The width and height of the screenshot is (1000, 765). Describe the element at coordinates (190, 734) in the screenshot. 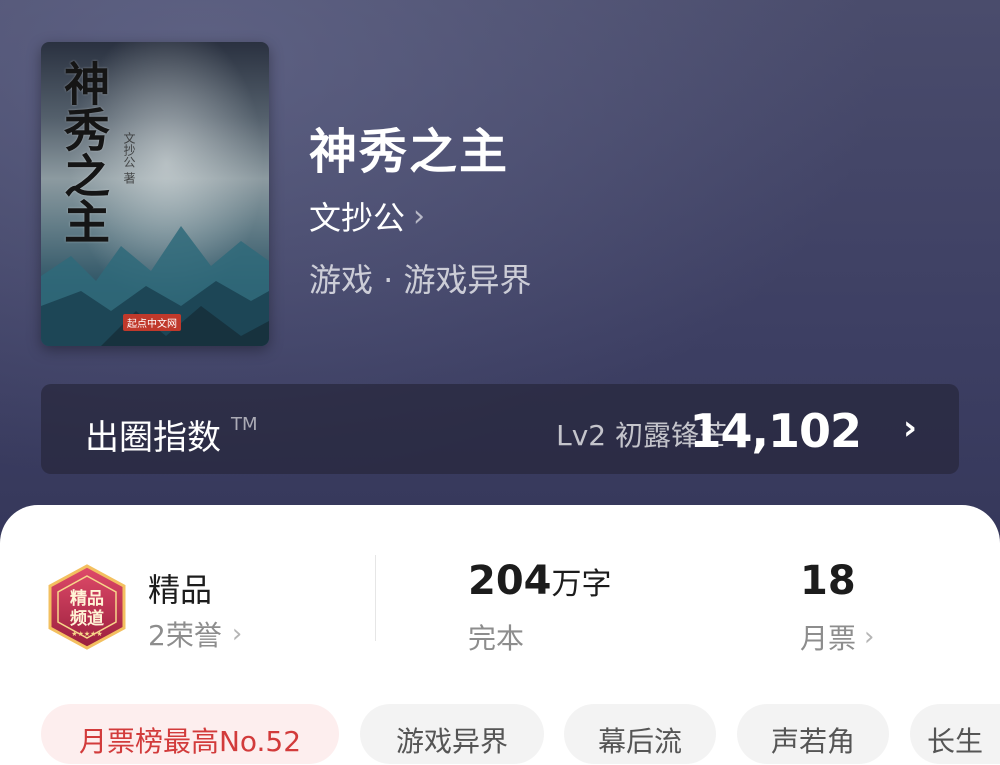

I see `tag-chip: 月票榜最高No.52` at that location.